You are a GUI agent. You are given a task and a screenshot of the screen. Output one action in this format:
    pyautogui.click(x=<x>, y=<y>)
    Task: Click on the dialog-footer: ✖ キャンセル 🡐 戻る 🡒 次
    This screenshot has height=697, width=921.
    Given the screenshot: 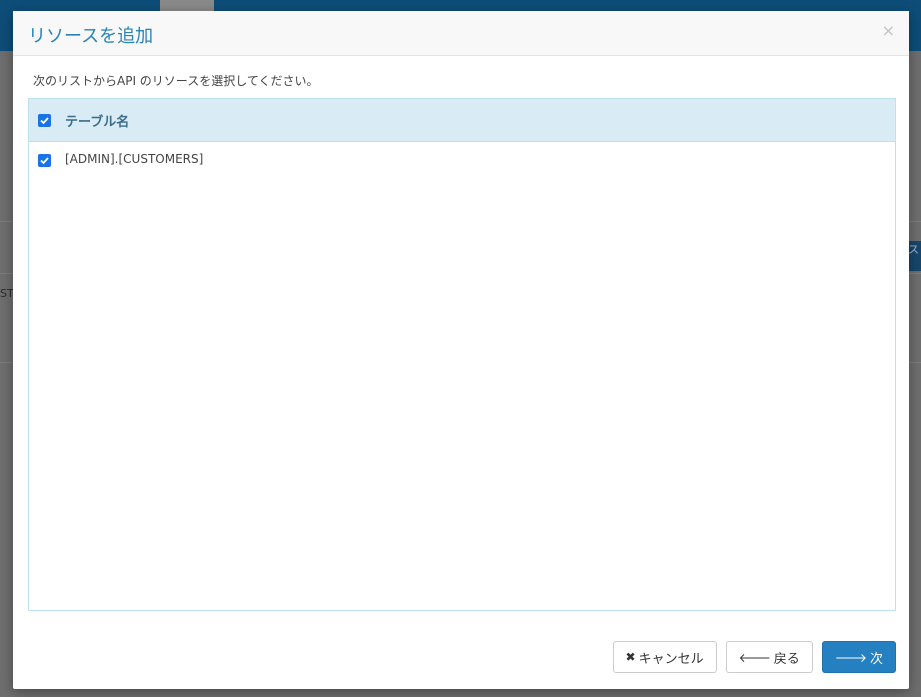 What is the action you would take?
    pyautogui.click(x=754, y=657)
    